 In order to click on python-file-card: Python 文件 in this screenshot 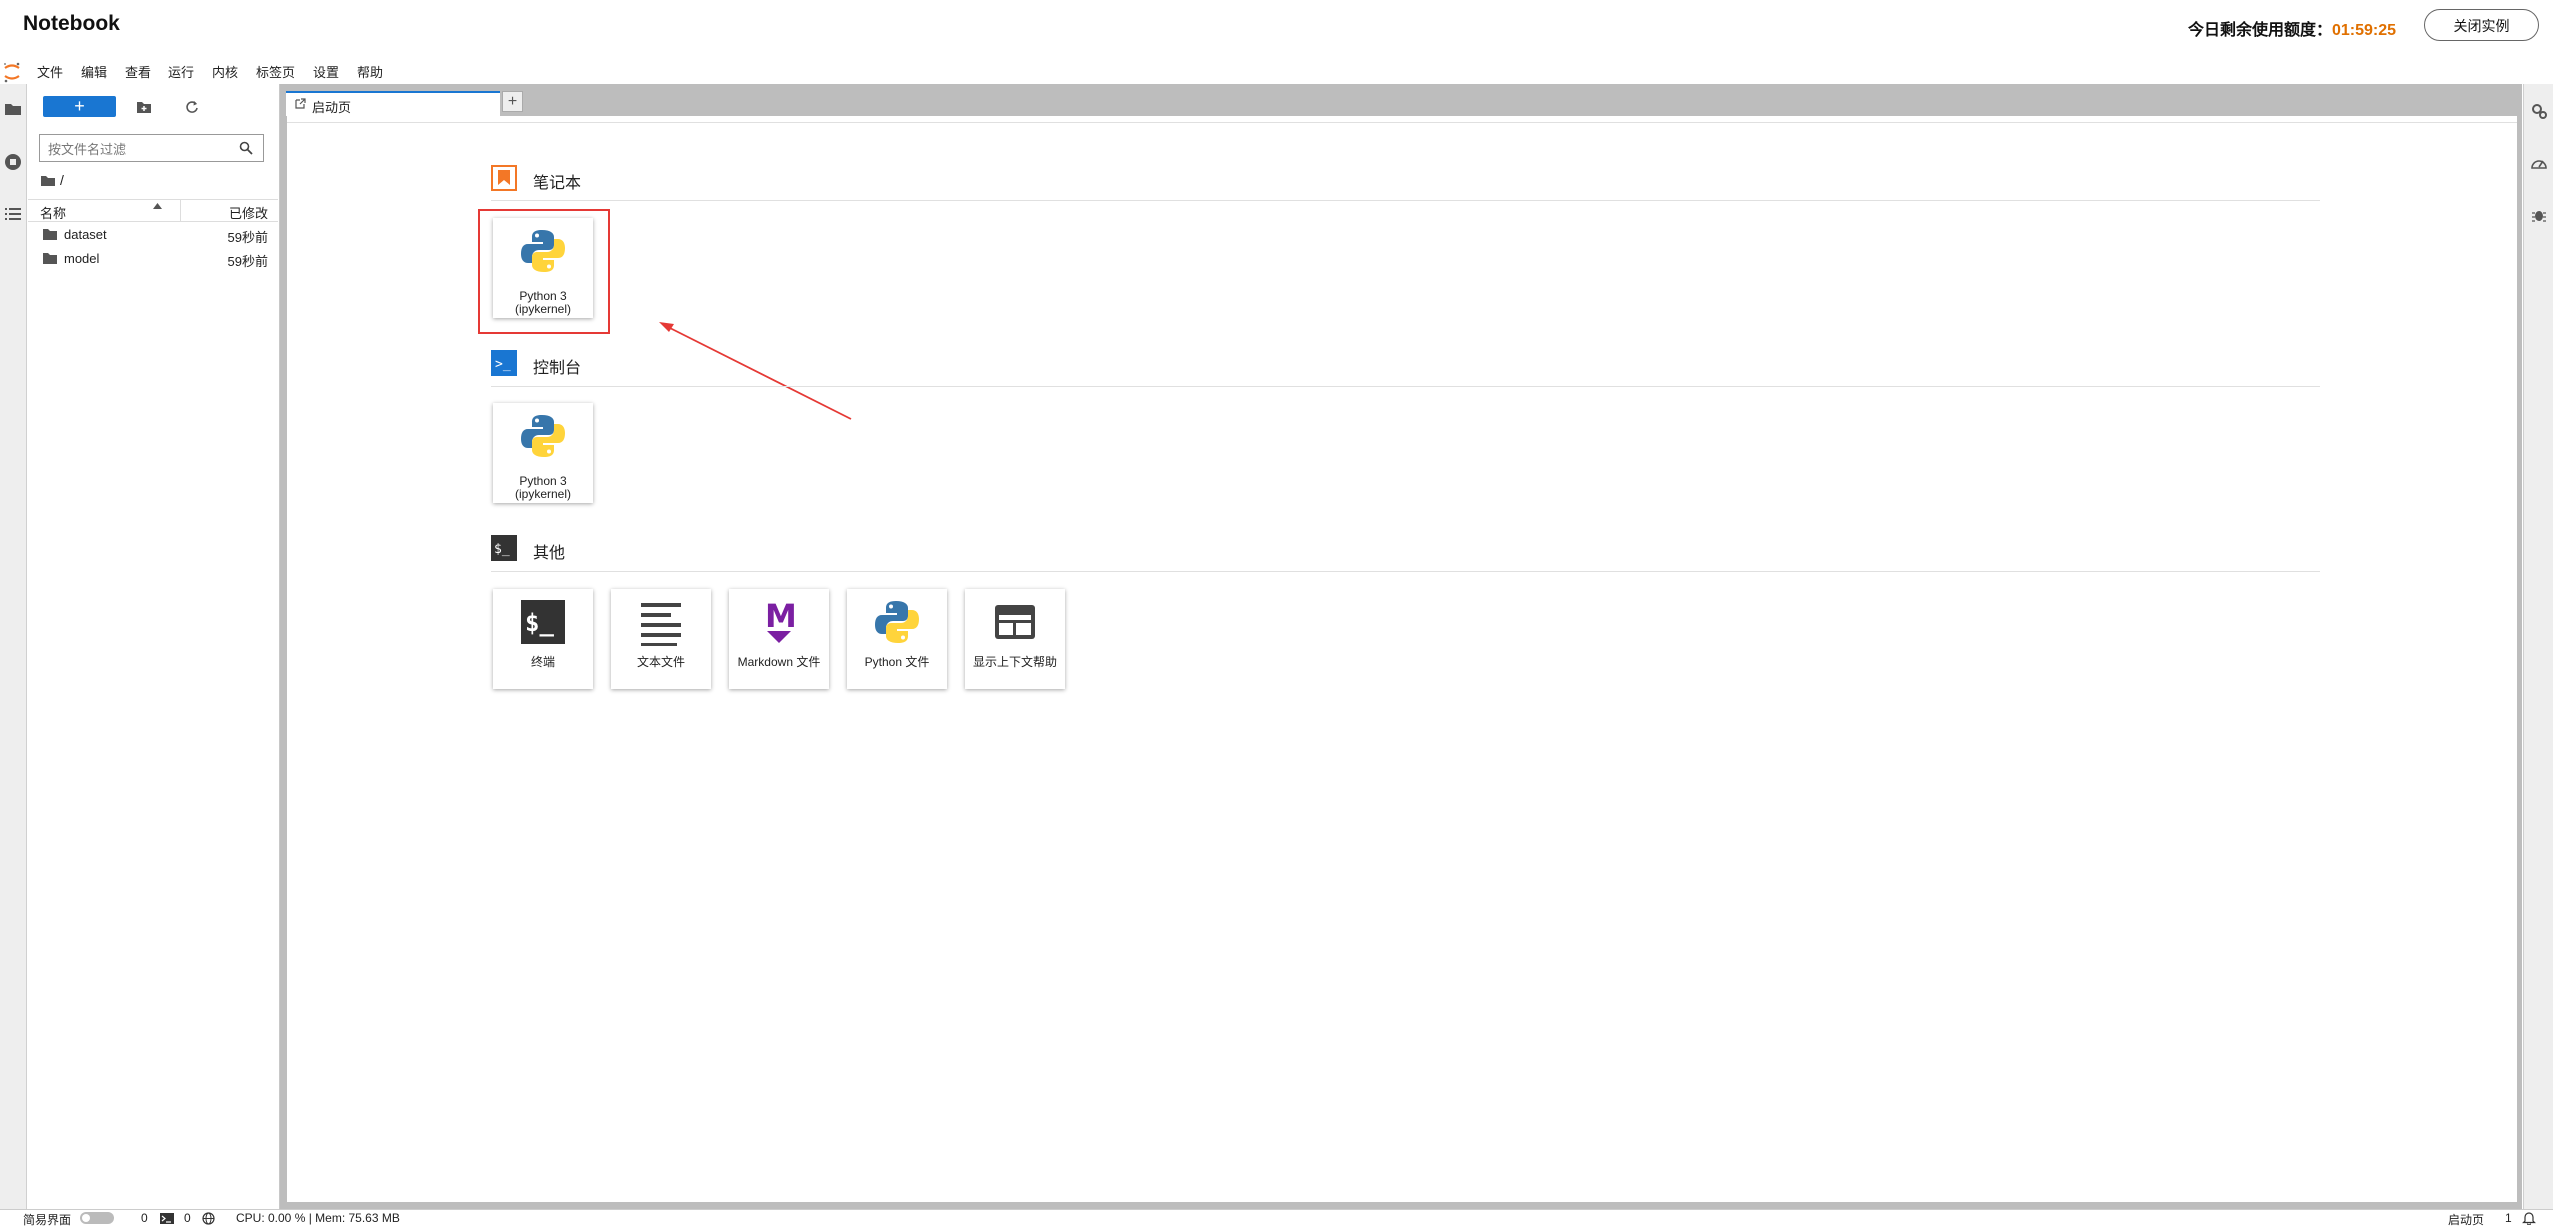, I will do `click(897, 639)`.